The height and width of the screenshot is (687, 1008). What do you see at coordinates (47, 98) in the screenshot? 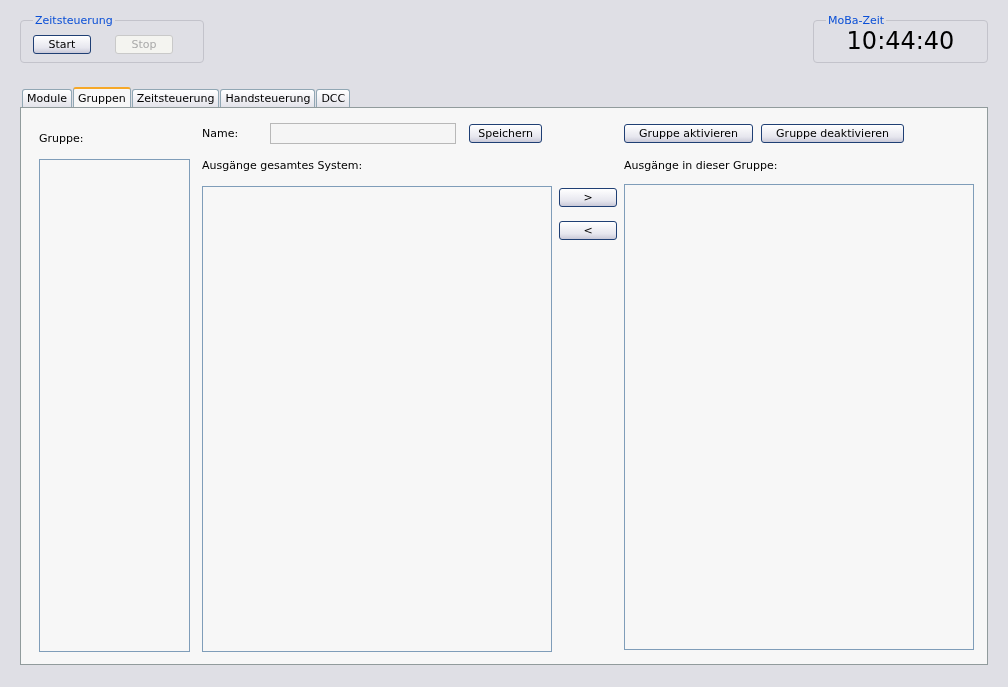
I see `tab: Module` at bounding box center [47, 98].